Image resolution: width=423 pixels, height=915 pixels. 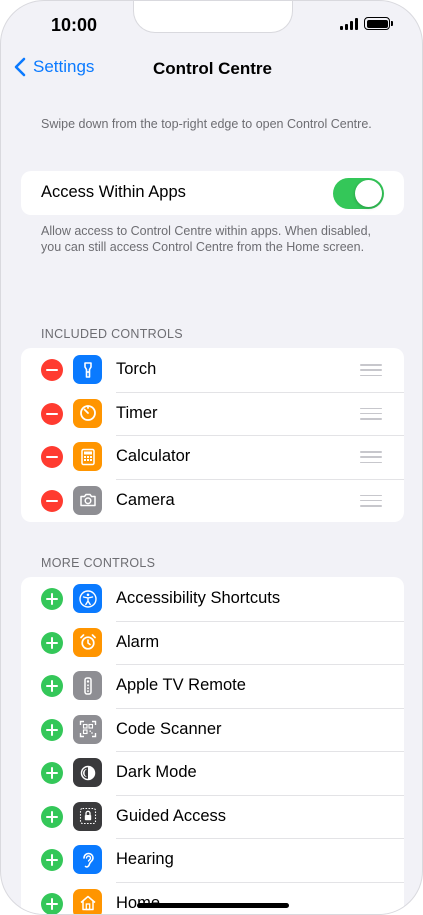 I want to click on camera-icon, so click(x=87, y=500).